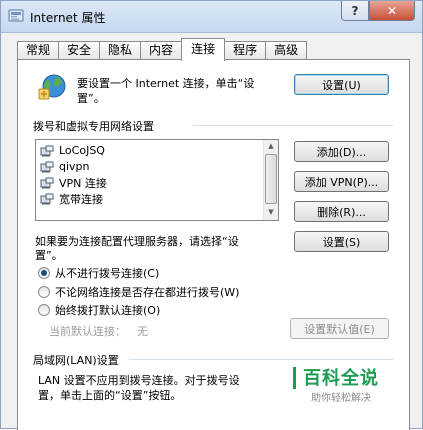 This screenshot has width=423, height=430. What do you see at coordinates (44, 273) in the screenshot?
I see `radio-checked-icon` at bounding box center [44, 273].